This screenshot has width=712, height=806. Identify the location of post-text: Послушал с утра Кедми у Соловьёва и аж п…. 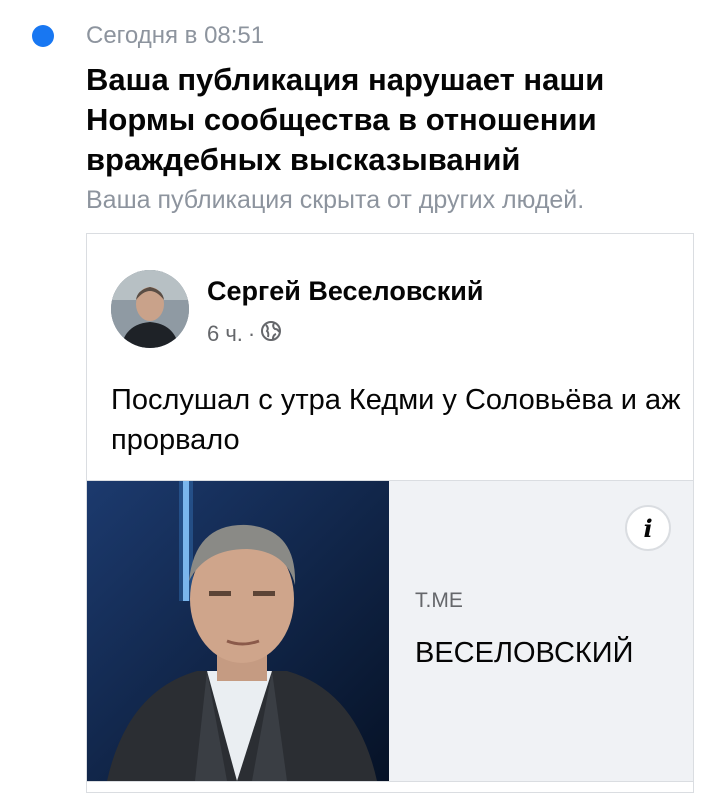
(396, 420).